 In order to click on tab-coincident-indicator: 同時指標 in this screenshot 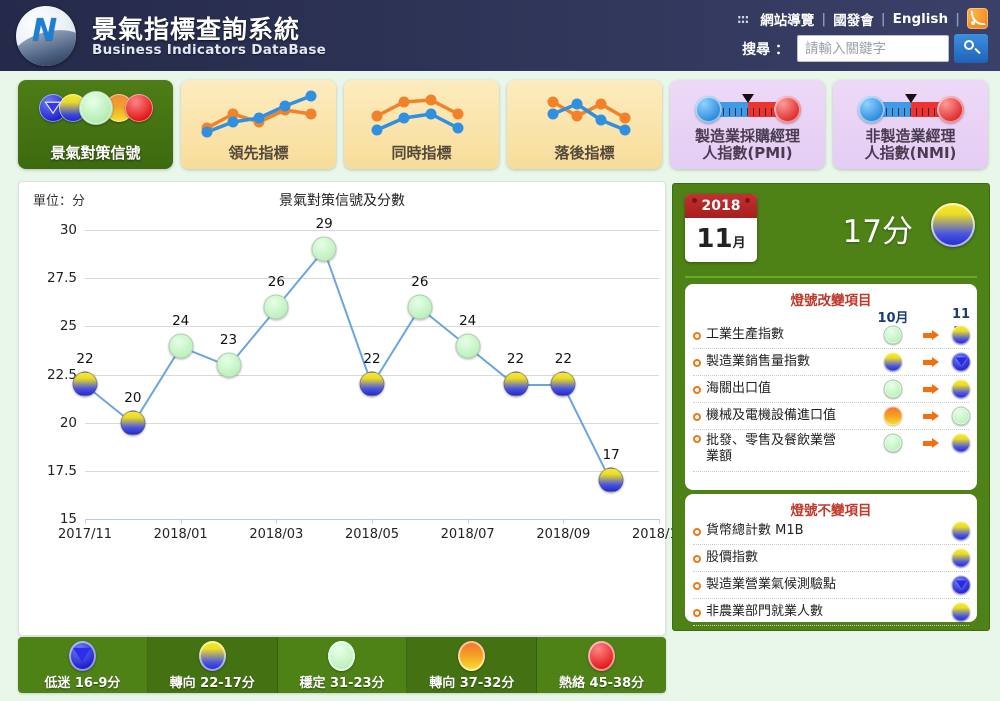, I will do `click(421, 124)`.